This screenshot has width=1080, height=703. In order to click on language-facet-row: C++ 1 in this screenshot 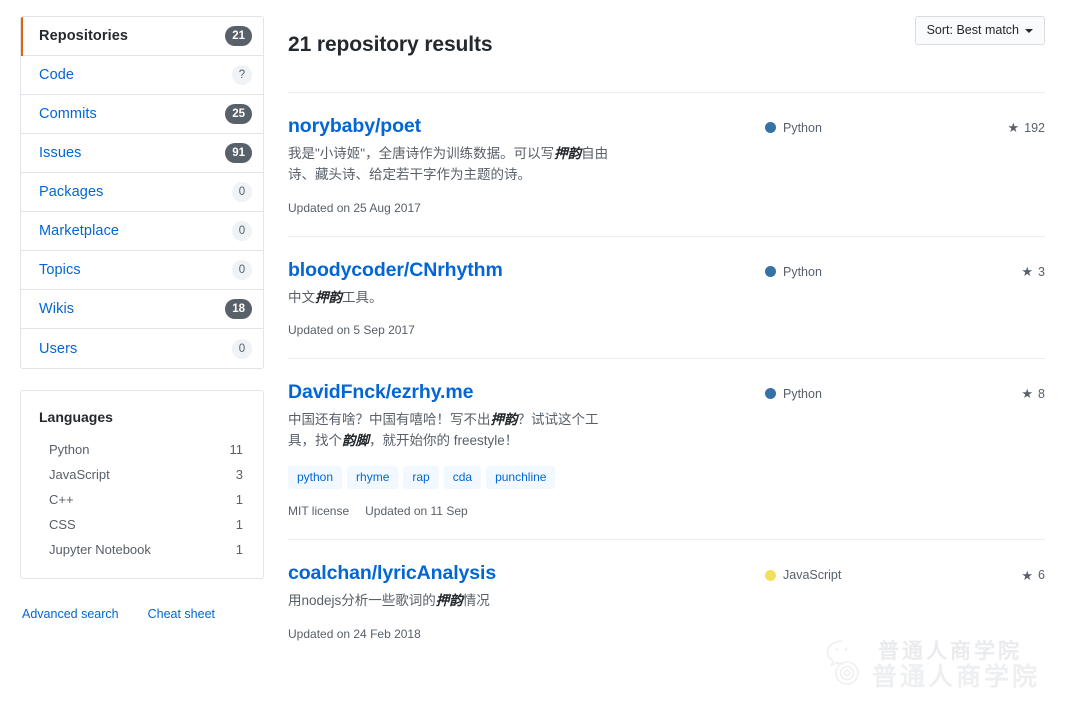, I will do `click(142, 499)`.